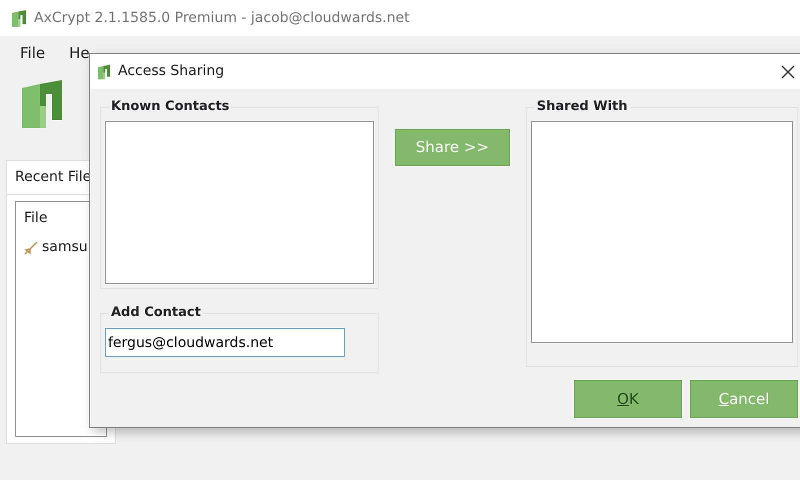 The height and width of the screenshot is (480, 800). I want to click on column-header: File, so click(36, 218).